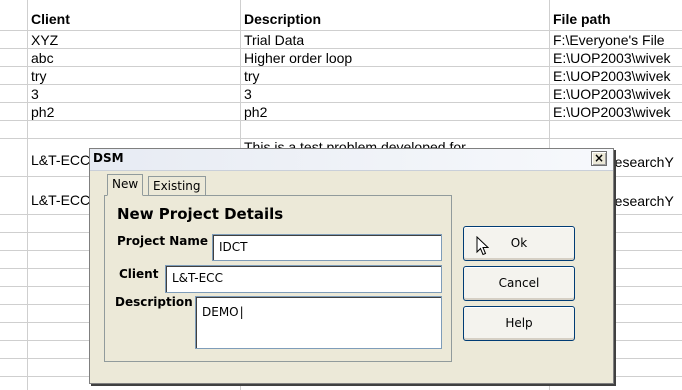 This screenshot has height=390, width=682. Describe the element at coordinates (599, 158) in the screenshot. I see `close-icon: ×` at that location.